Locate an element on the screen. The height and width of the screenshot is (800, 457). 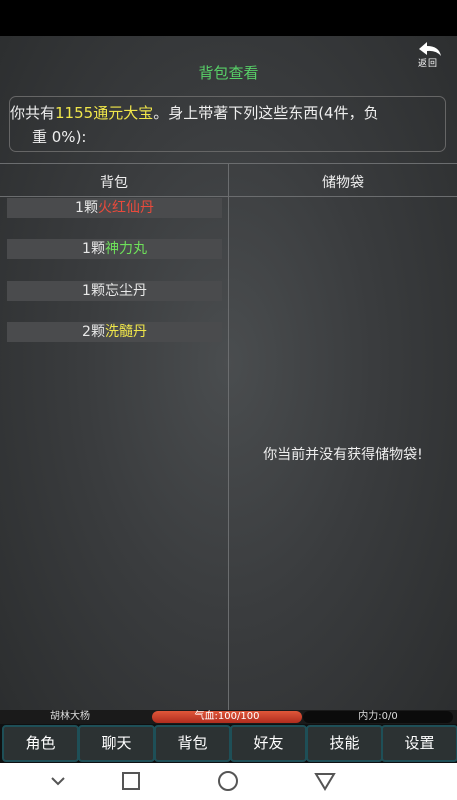
item-count: 2颗 is located at coordinates (93, 332).